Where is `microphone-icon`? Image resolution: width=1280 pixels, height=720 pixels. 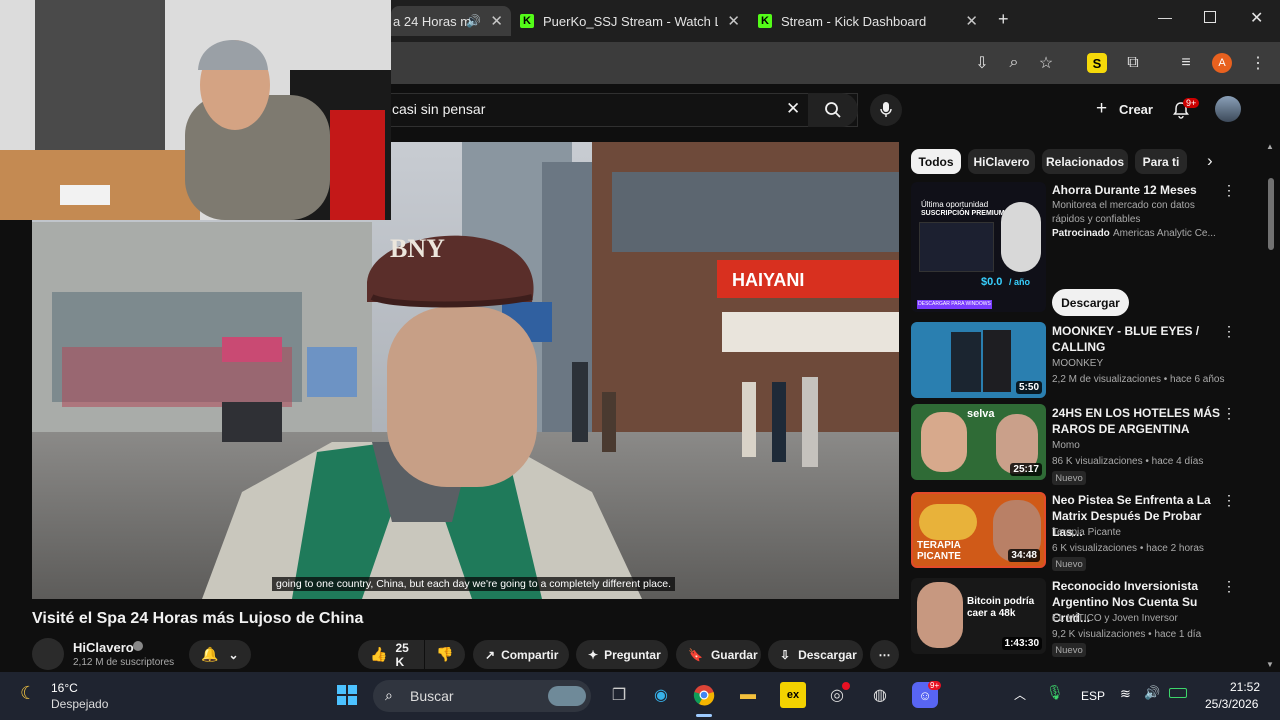
microphone-icon is located at coordinates (886, 109).